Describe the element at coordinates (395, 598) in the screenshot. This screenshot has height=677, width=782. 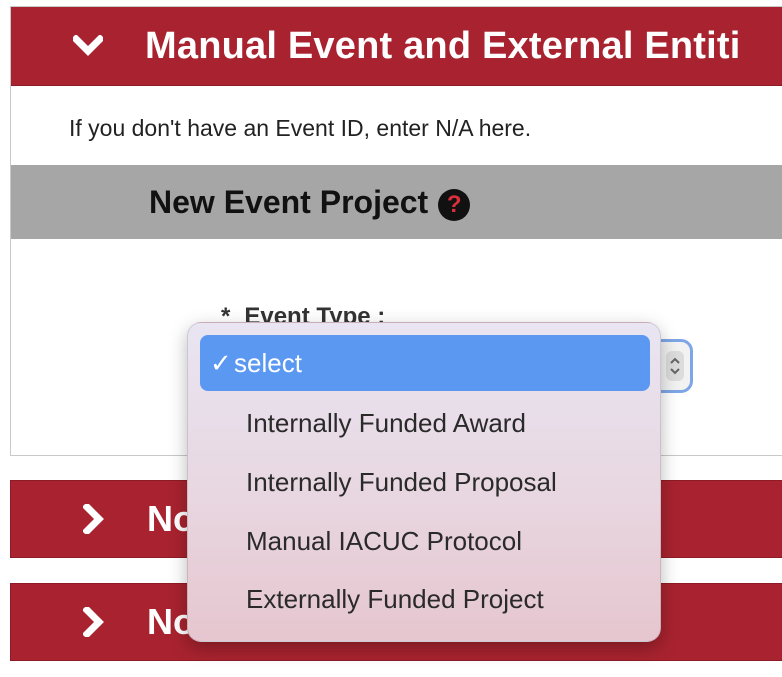
I see `dropdown-option-label: Externally Funded Project` at that location.